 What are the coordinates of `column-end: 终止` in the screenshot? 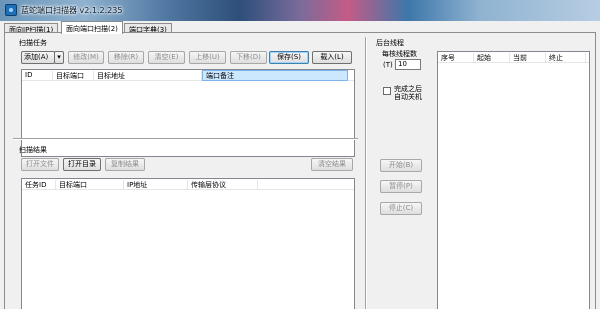 It's located at (566, 58).